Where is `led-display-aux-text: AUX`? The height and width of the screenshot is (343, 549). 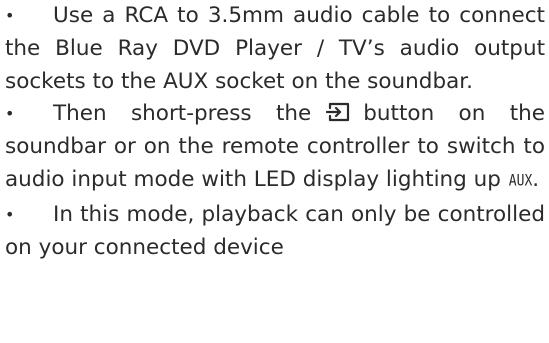 led-display-aux-text: AUX is located at coordinates (520, 181).